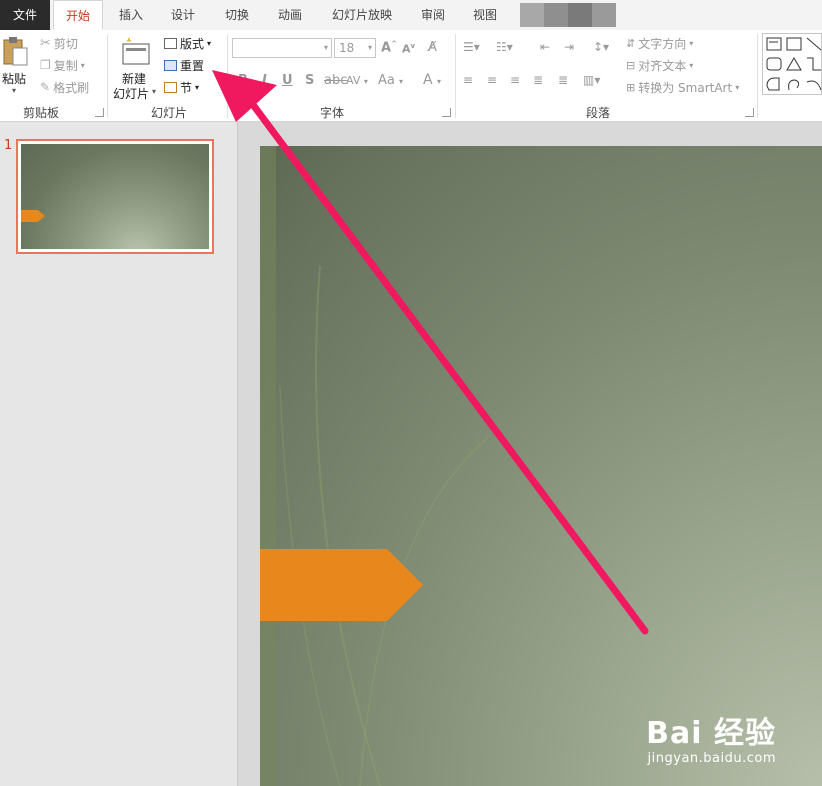 Image resolution: width=822 pixels, height=786 pixels. I want to click on slide-thumbnail-background, so click(115, 196).